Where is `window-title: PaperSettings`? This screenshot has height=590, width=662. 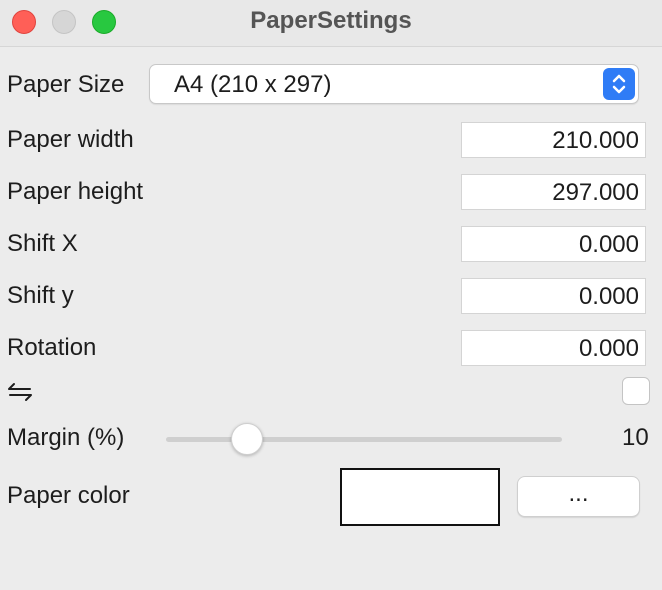 window-title: PaperSettings is located at coordinates (331, 20).